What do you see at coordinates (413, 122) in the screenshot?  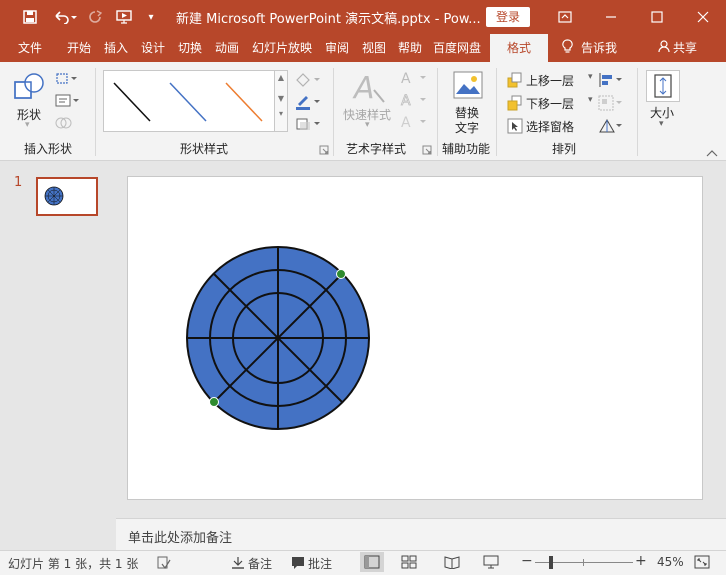 I see `text-effects-icon: A` at bounding box center [413, 122].